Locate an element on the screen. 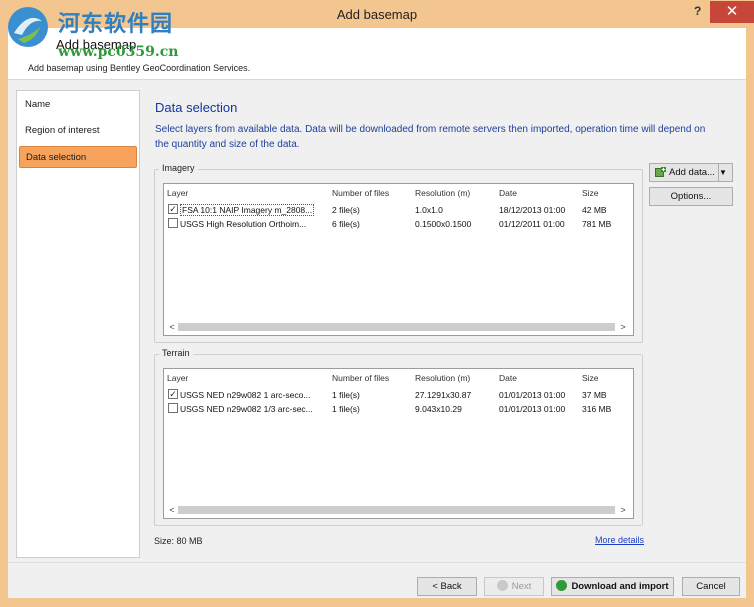 This screenshot has width=754, height=607. cancel-button: Cancel is located at coordinates (711, 586).